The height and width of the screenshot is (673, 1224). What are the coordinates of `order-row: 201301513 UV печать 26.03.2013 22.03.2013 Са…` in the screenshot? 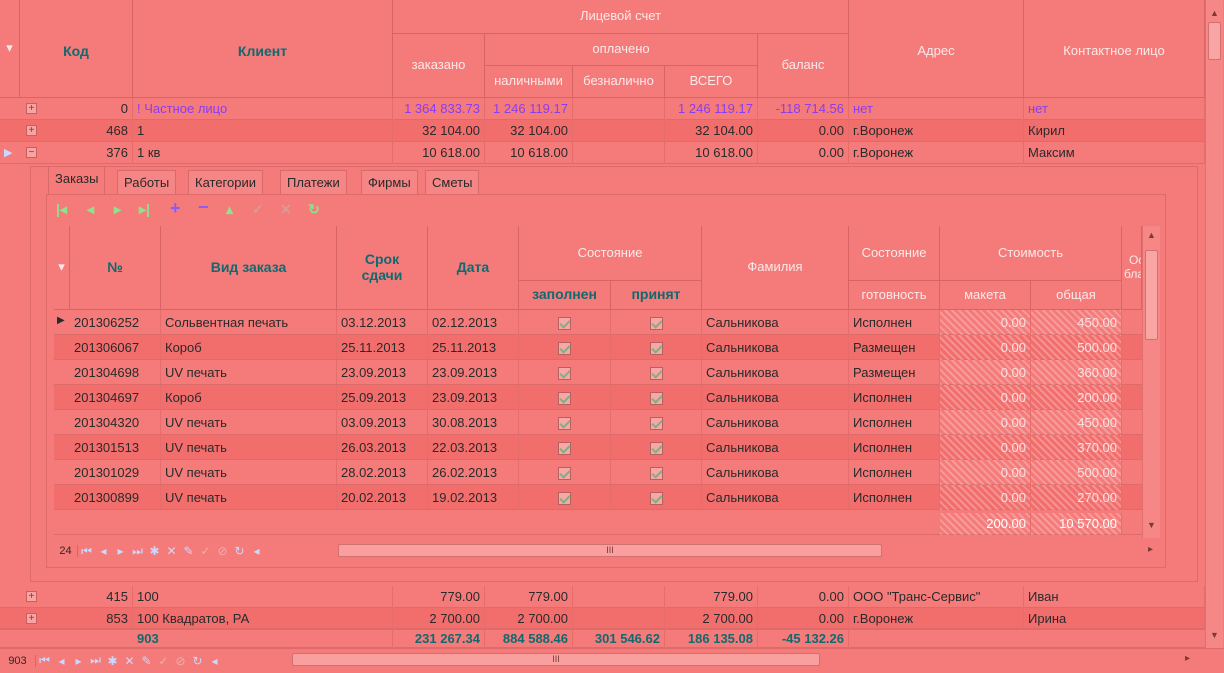 It's located at (598, 447).